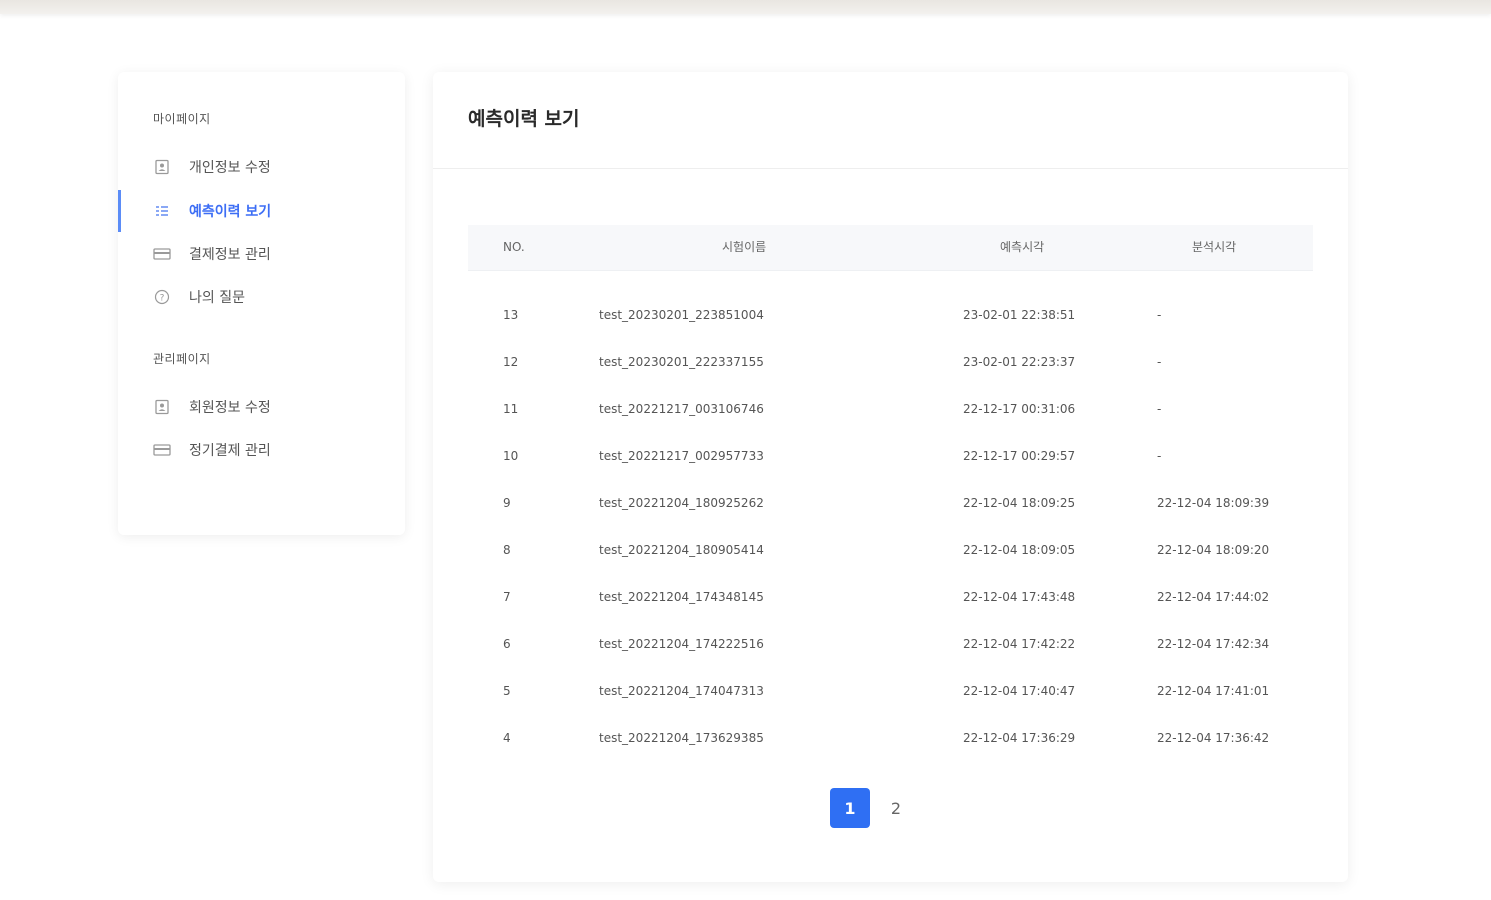  What do you see at coordinates (681, 550) in the screenshot?
I see `cell-test-name: test_20221204_180905414` at bounding box center [681, 550].